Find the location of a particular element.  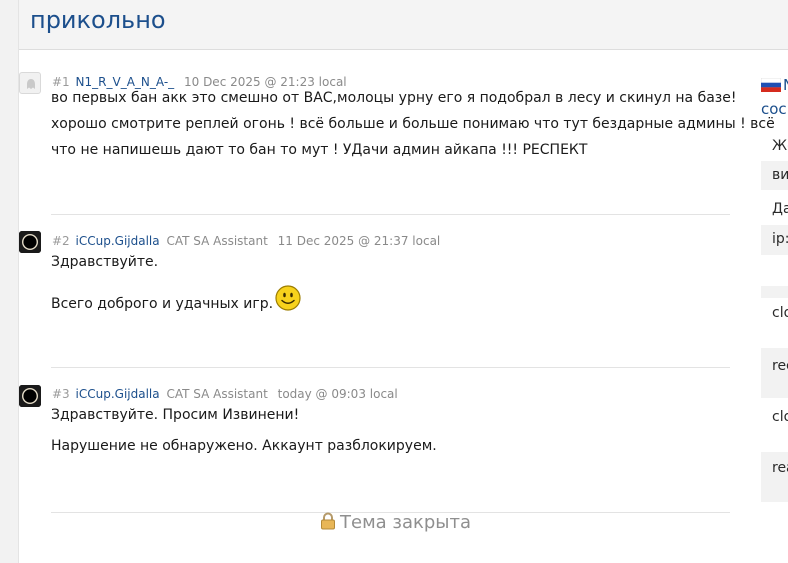

post-greeting: Здравствуйте. is located at coordinates (105, 262).